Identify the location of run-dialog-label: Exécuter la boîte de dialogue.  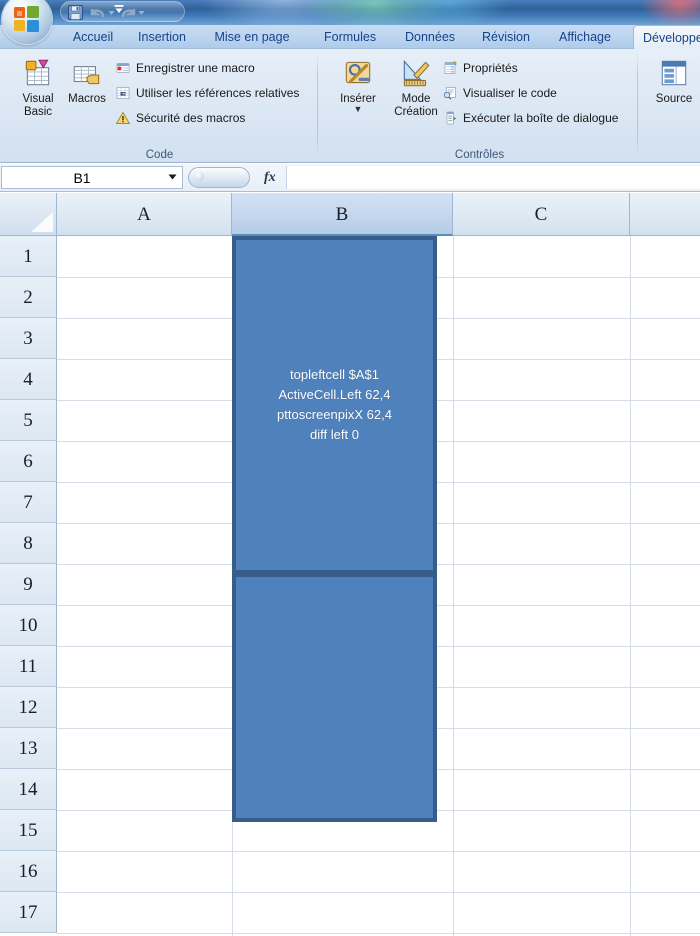
(541, 118).